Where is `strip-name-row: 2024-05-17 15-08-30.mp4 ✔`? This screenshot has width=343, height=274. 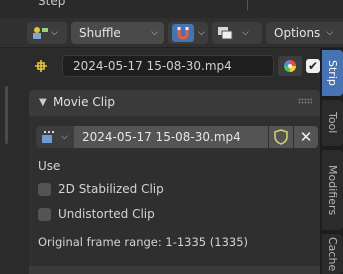
strip-name-row: 2024-05-17 15-08-30.mp4 ✔ is located at coordinates (167, 66).